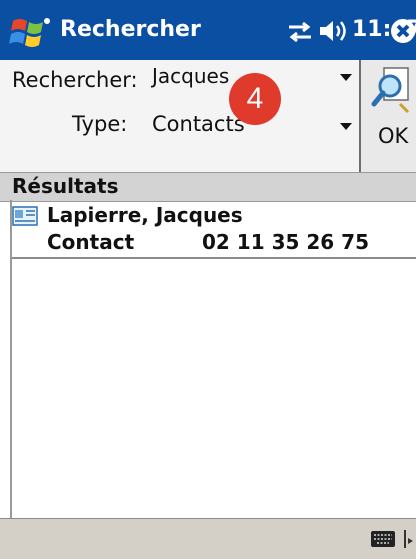 This screenshot has height=559, width=416. Describe the element at coordinates (198, 124) in the screenshot. I see `type-select: Contacts` at that location.